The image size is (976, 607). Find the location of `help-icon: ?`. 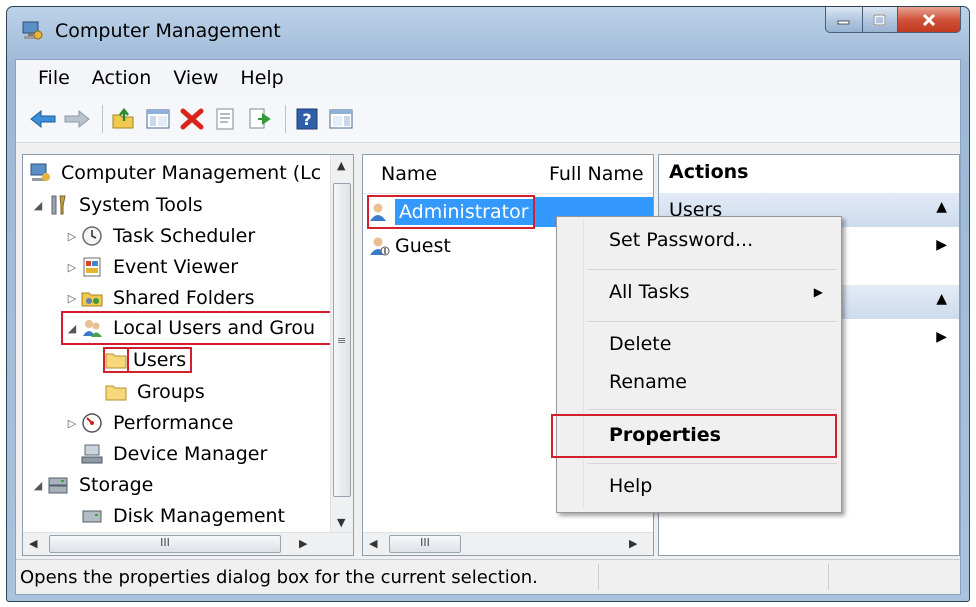

help-icon: ? is located at coordinates (307, 119).